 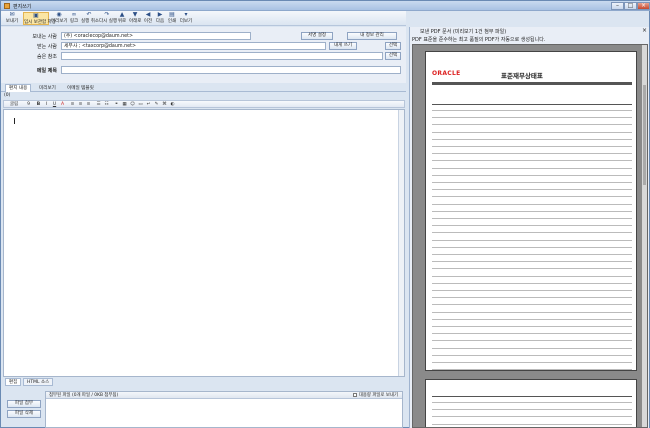 What do you see at coordinates (193, 46) in the screenshot?
I see `to-field: 세무사 ; <taxcorp@daum.net>` at bounding box center [193, 46].